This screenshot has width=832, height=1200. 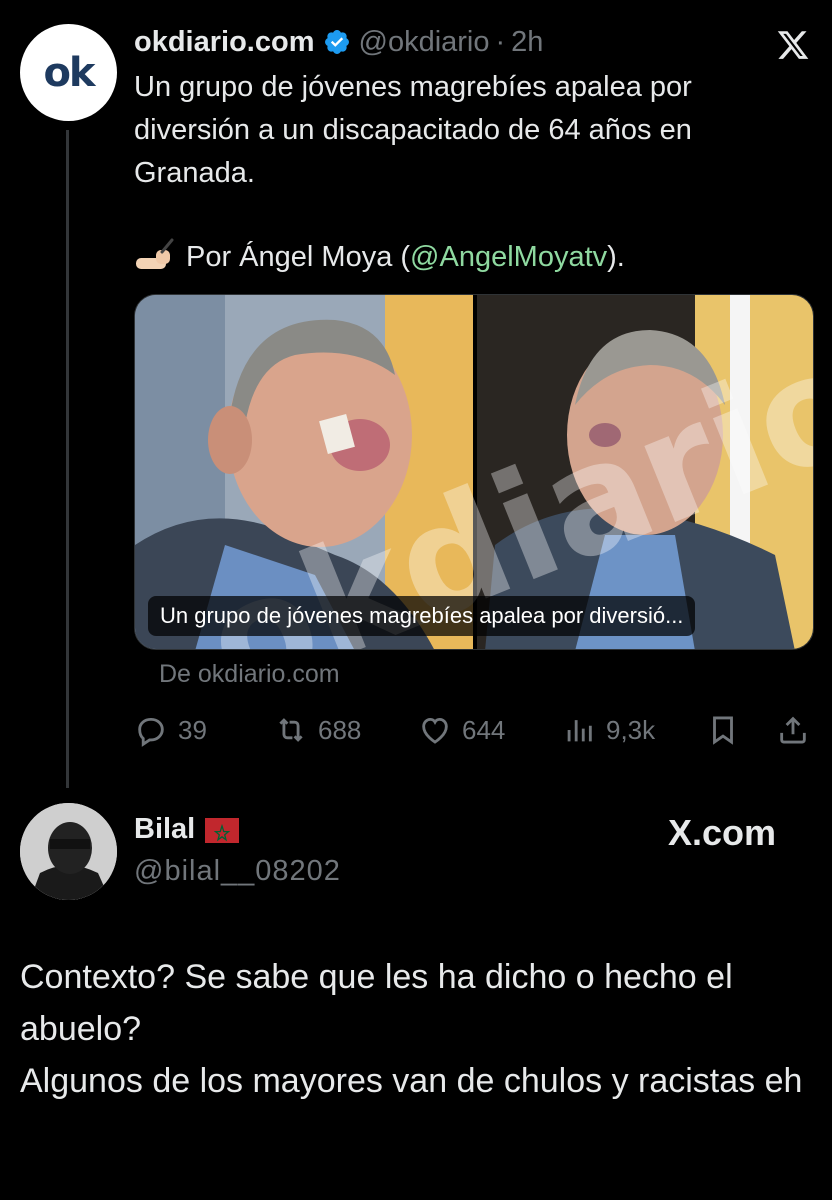 I want to click on share-icon, so click(x=793, y=730).